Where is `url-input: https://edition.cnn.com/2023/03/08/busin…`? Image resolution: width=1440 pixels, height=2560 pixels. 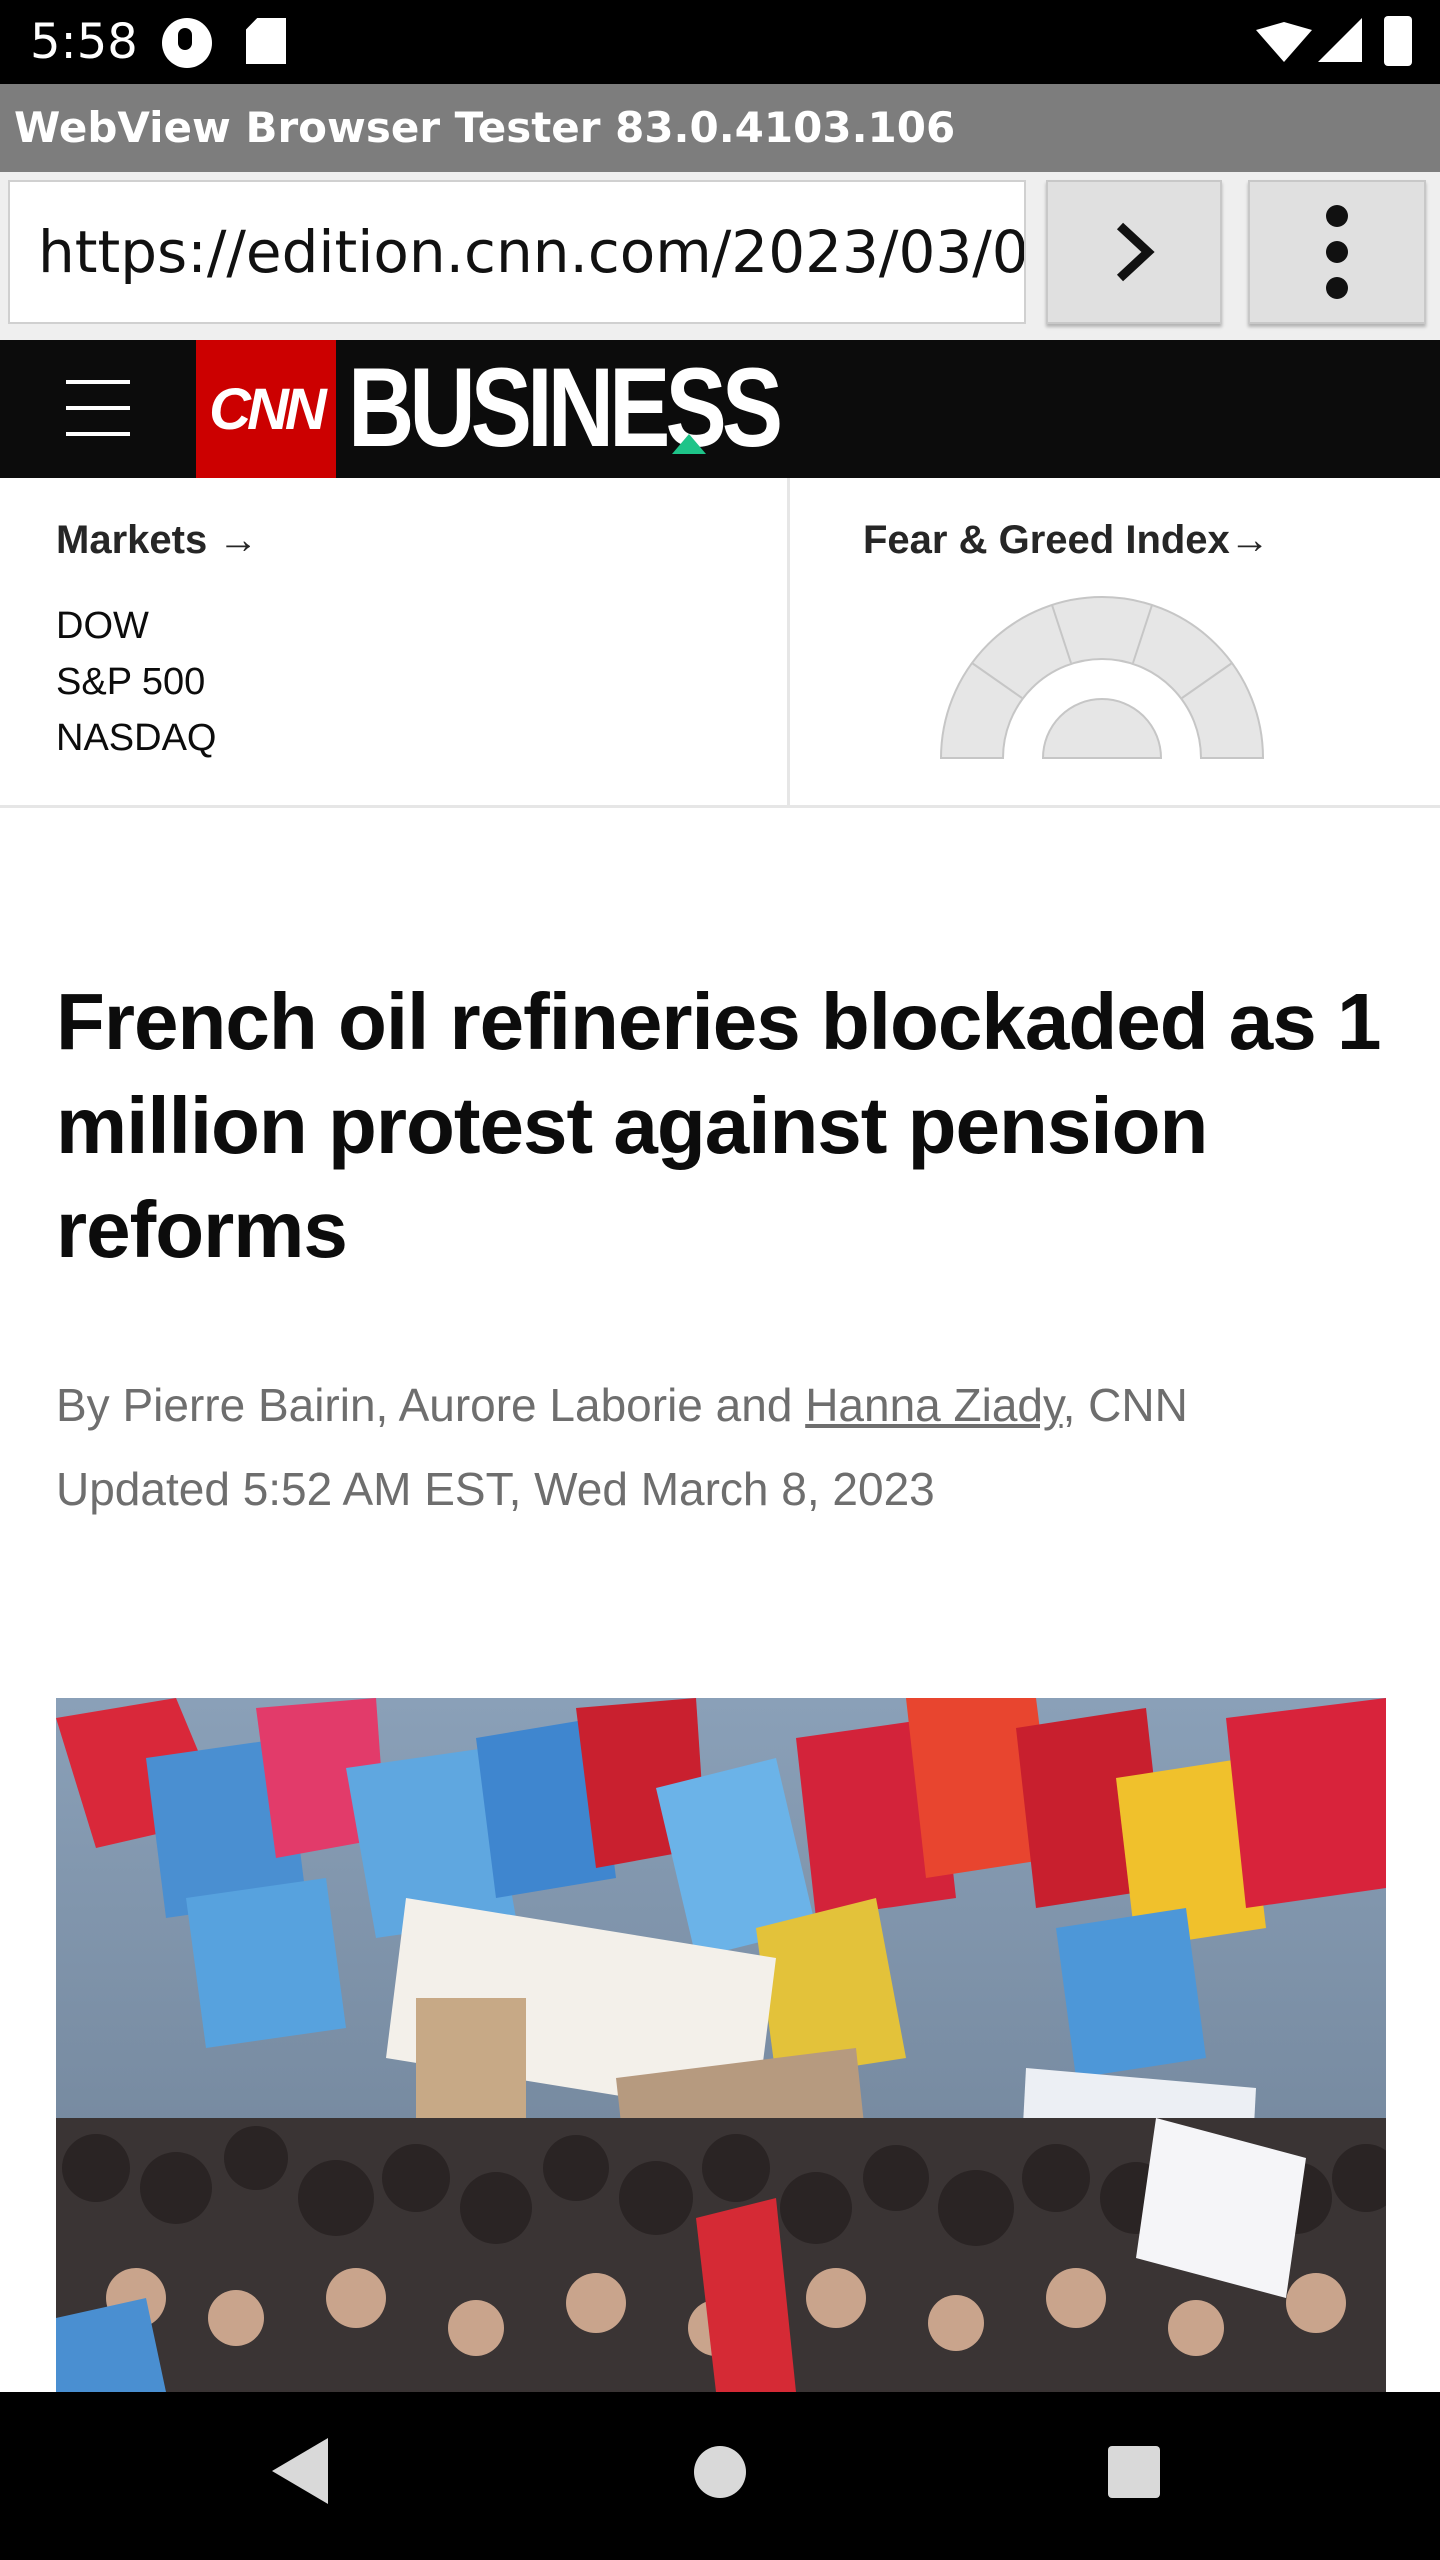 url-input: https://edition.cnn.com/2023/03/08/busin… is located at coordinates (517, 252).